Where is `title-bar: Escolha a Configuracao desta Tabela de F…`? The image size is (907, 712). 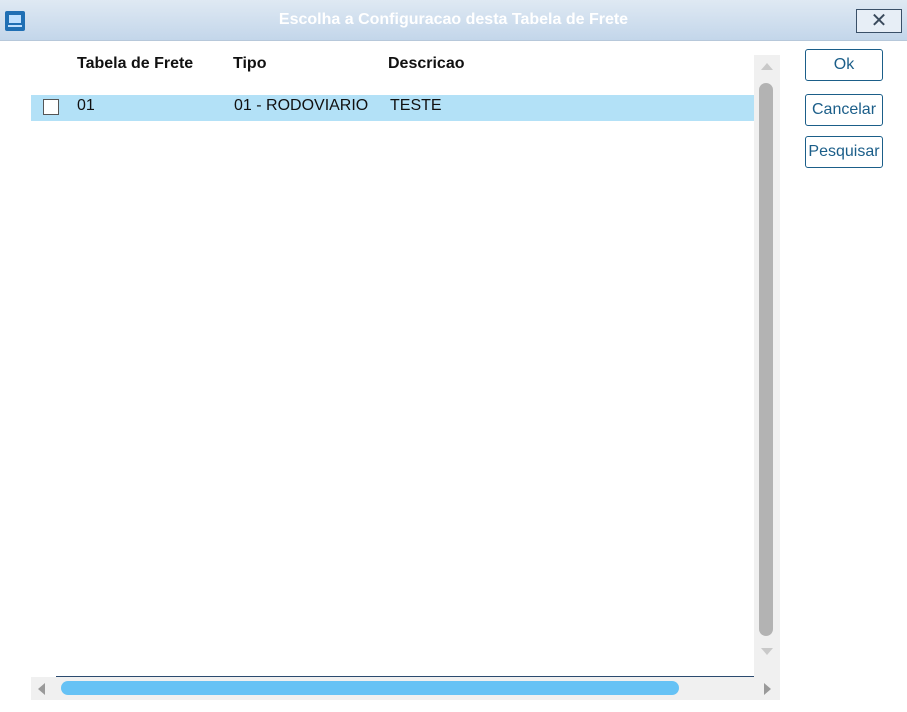 title-bar: Escolha a Configuracao desta Tabela de F… is located at coordinates (453, 20).